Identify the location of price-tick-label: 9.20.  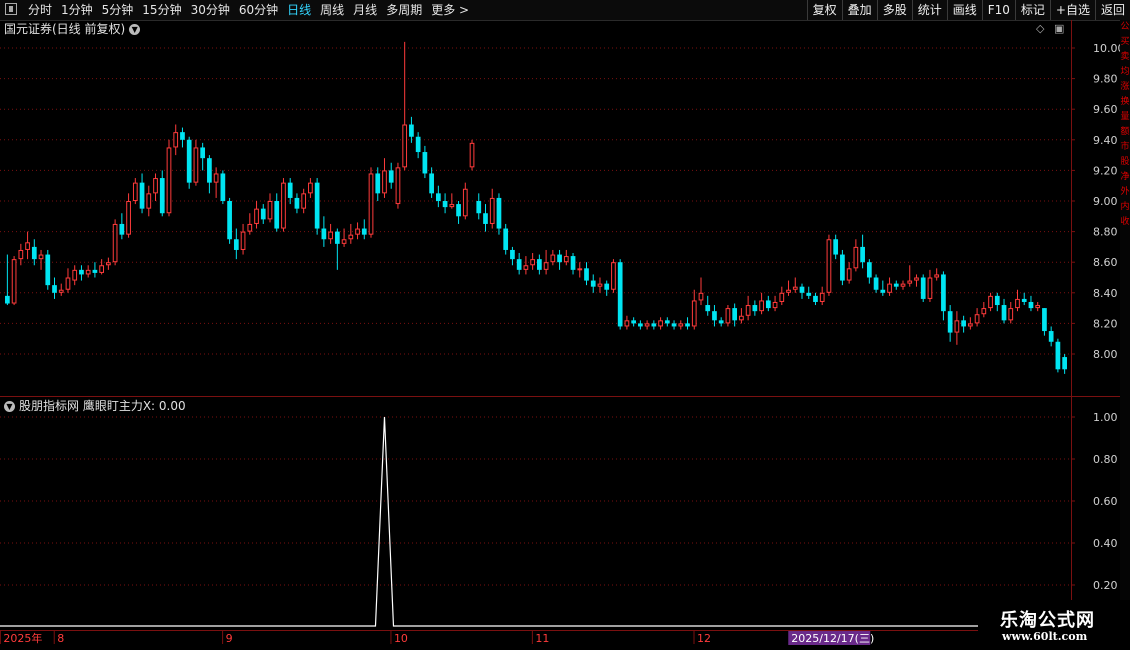
(1105, 170).